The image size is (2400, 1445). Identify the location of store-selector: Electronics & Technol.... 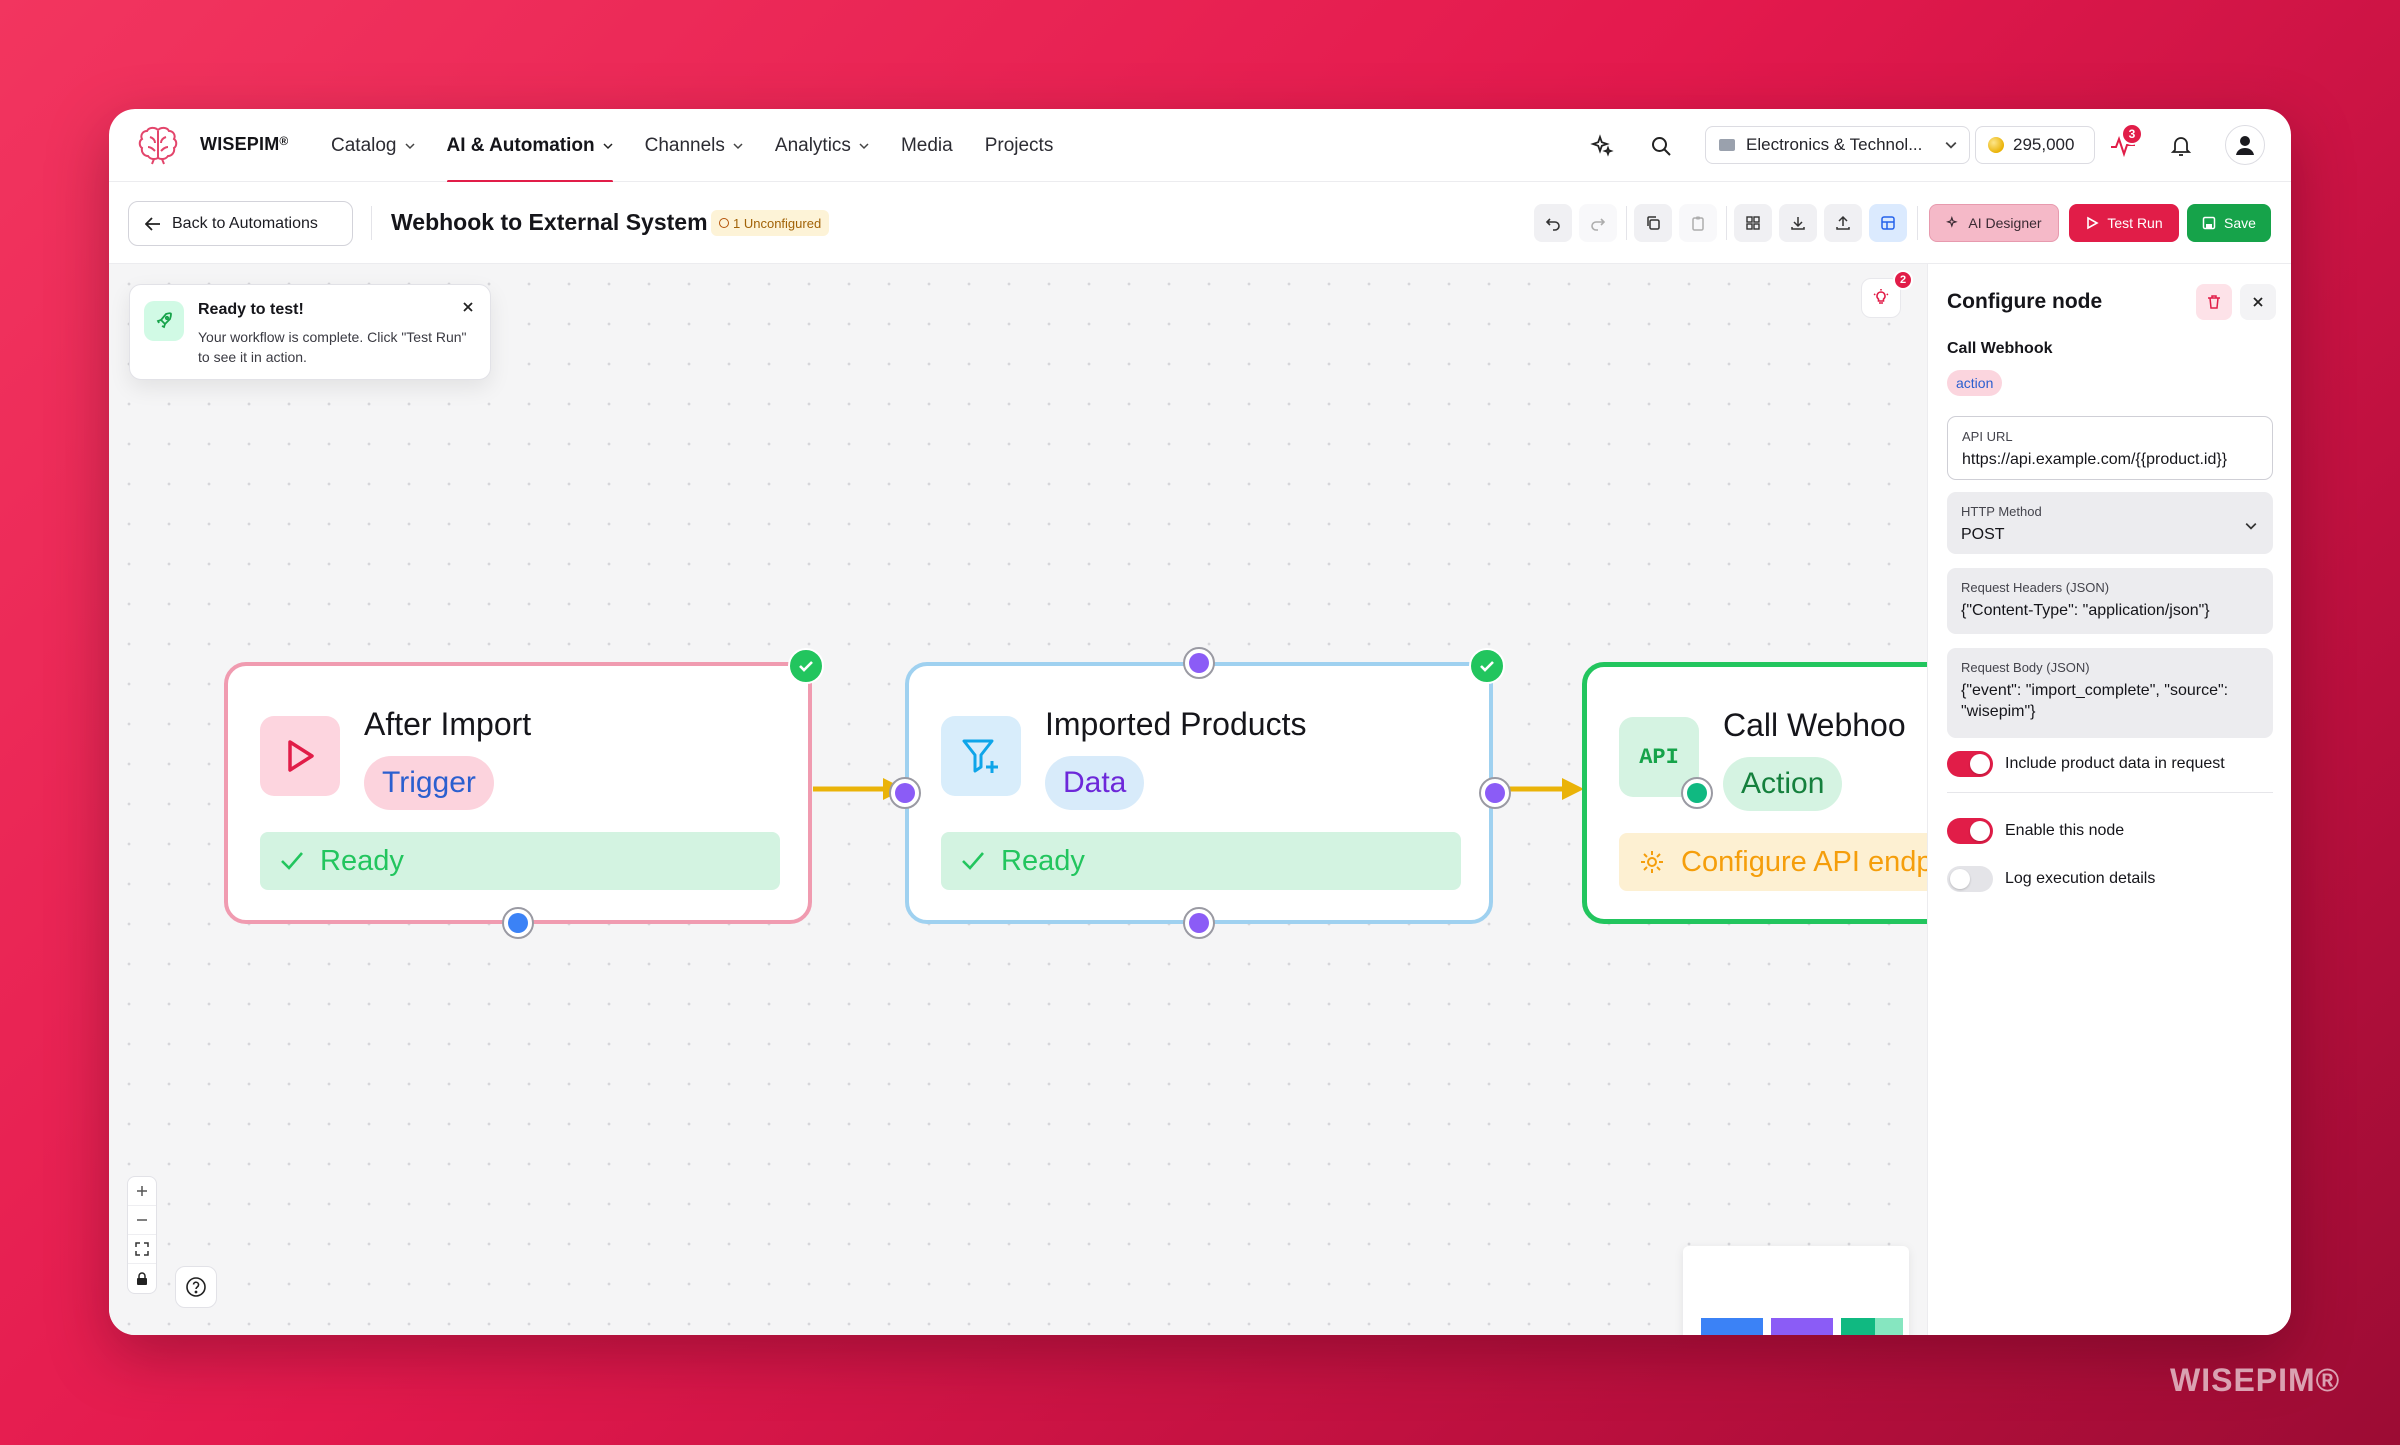
(1837, 145).